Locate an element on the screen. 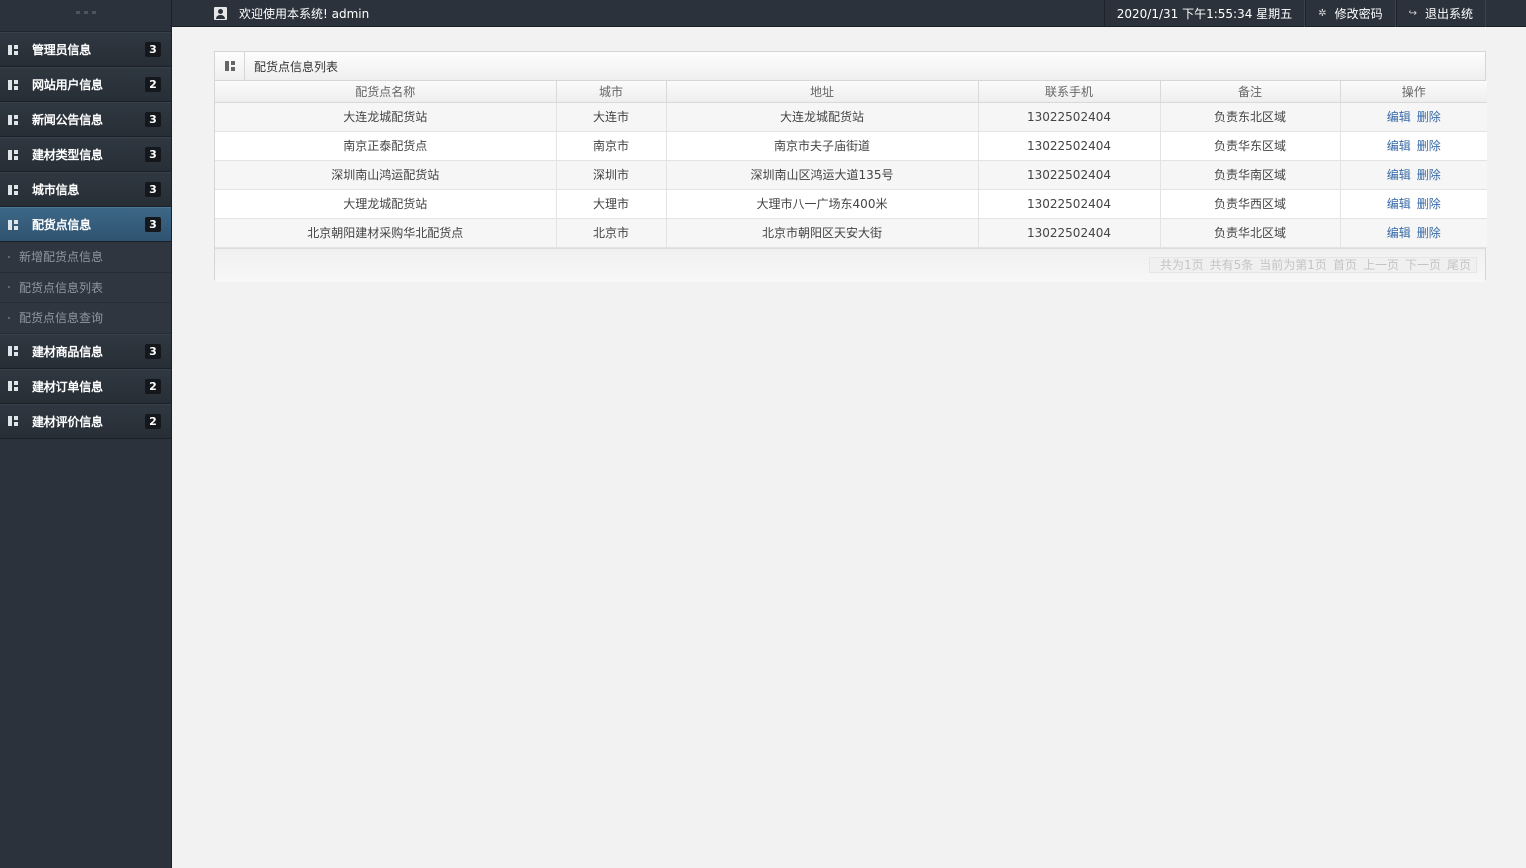 The width and height of the screenshot is (1526, 868). cell-city: 北京市 is located at coordinates (611, 232).